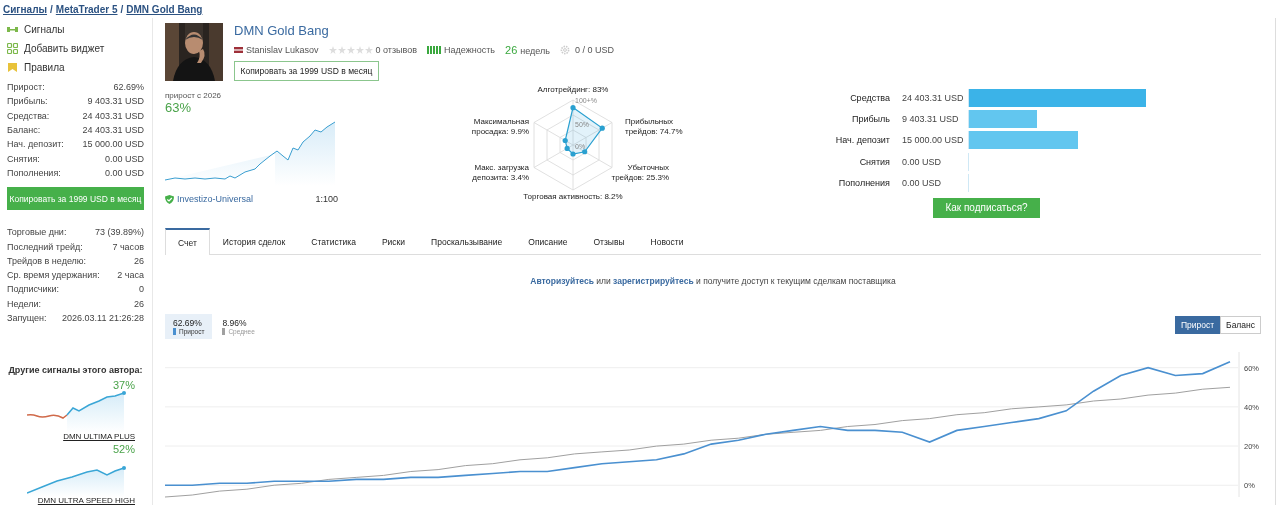 This screenshot has height=505, width=1280. Describe the element at coordinates (564, 50) in the screenshot. I see `gear-icon` at that location.